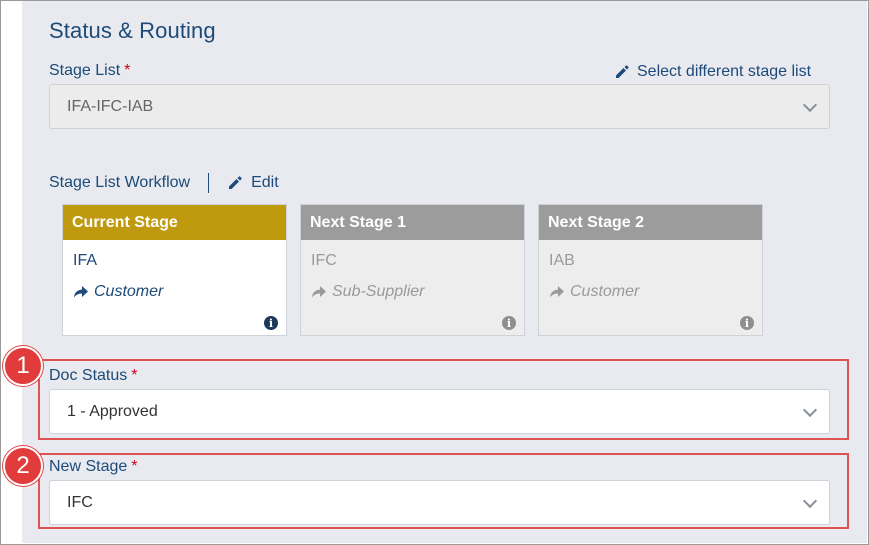 Image resolution: width=869 pixels, height=545 pixels. What do you see at coordinates (132, 30) in the screenshot?
I see `section-title: Status & Routing` at bounding box center [132, 30].